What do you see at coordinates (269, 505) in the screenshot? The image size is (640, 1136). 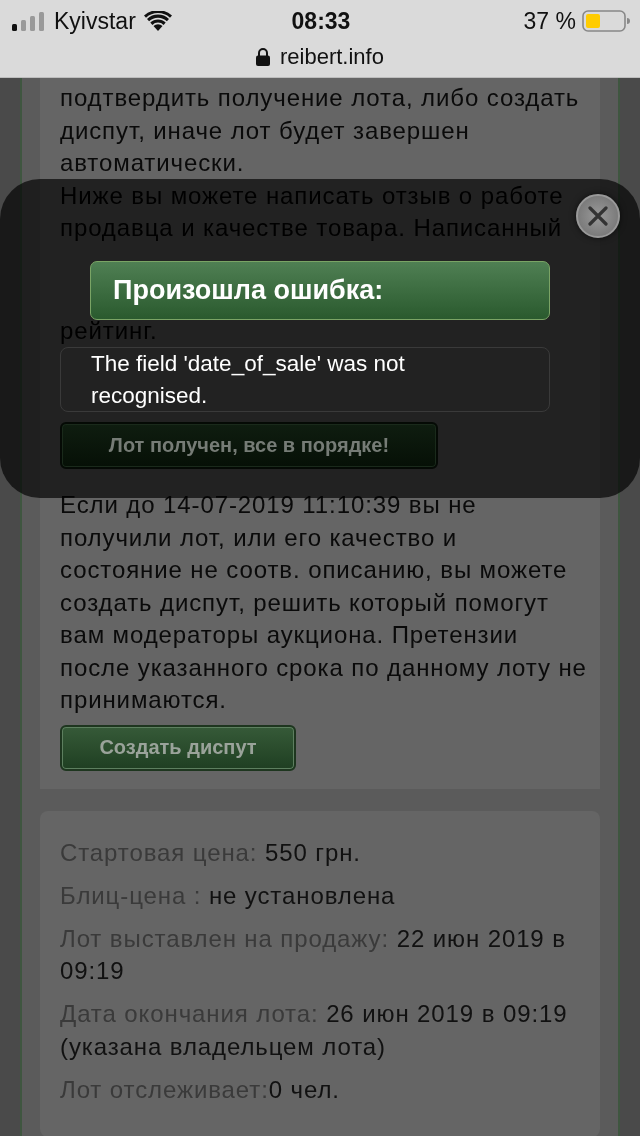 I see `notice-text: Если до 14-07-2019 11:10:39 вы не` at bounding box center [269, 505].